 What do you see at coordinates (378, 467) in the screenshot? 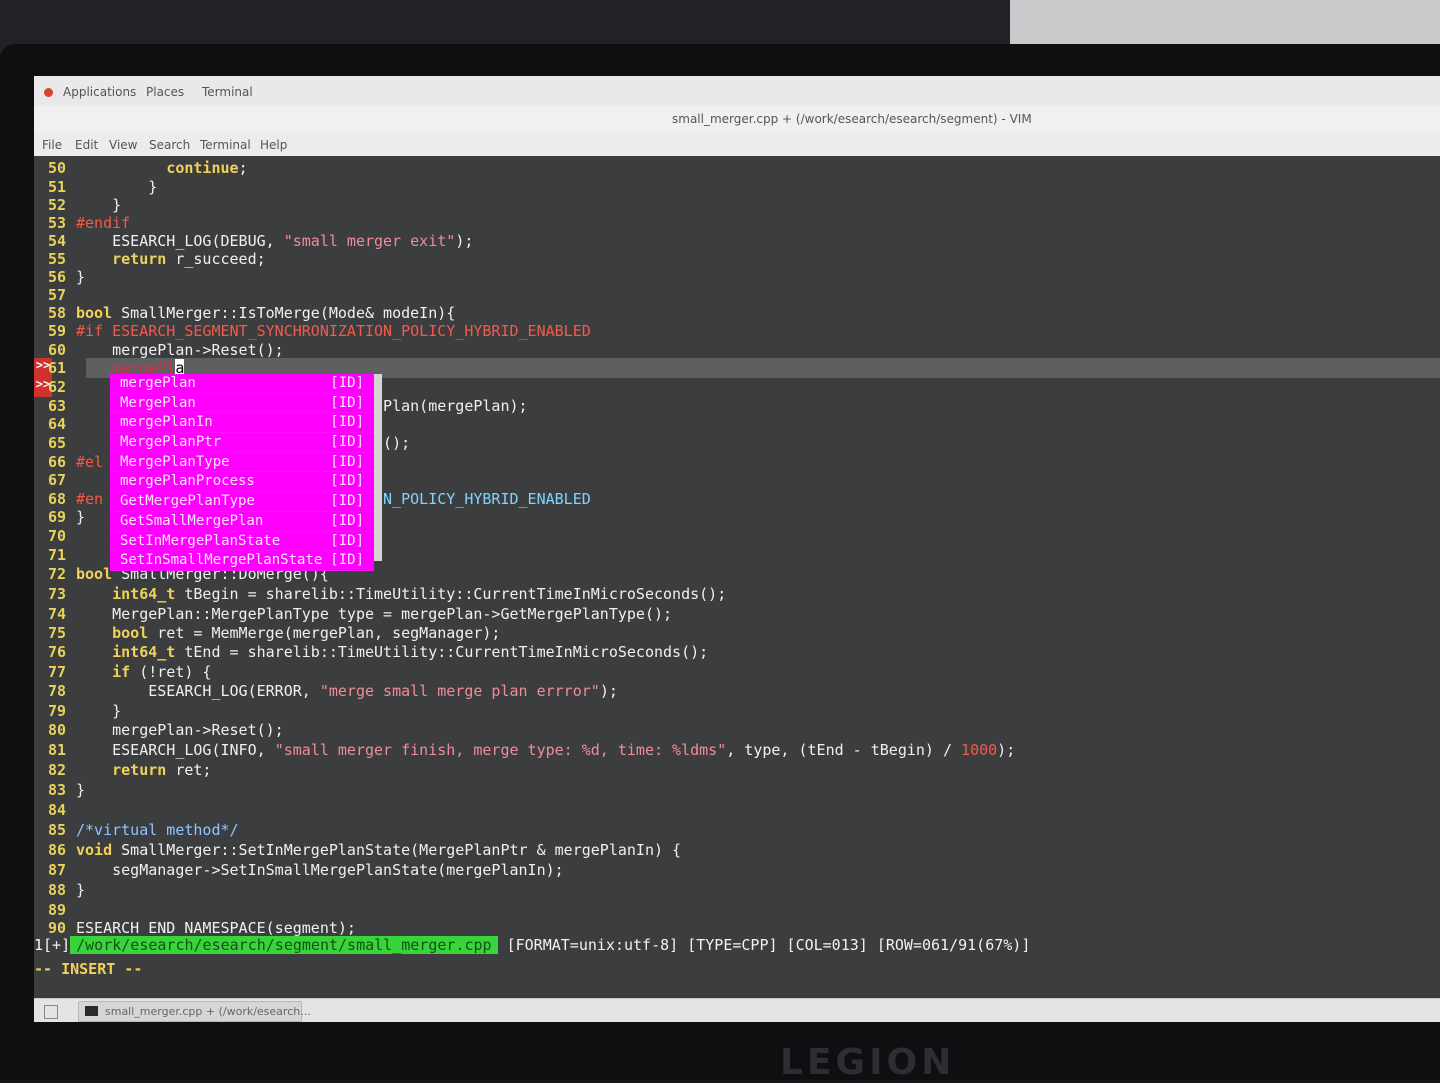
I see `completion-scrollbar` at bounding box center [378, 467].